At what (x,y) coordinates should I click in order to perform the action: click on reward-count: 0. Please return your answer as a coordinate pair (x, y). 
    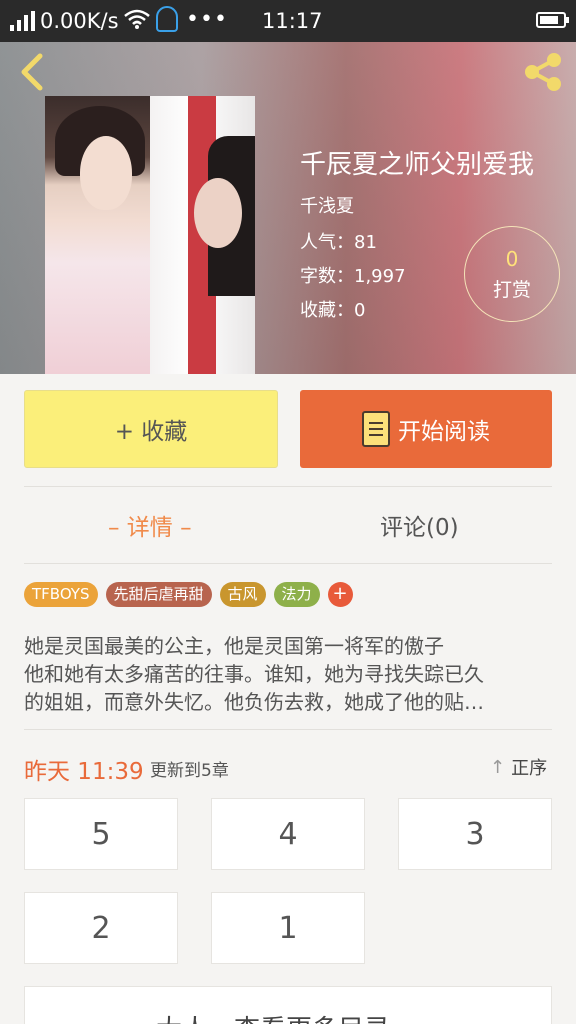
    Looking at the image, I should click on (512, 259).